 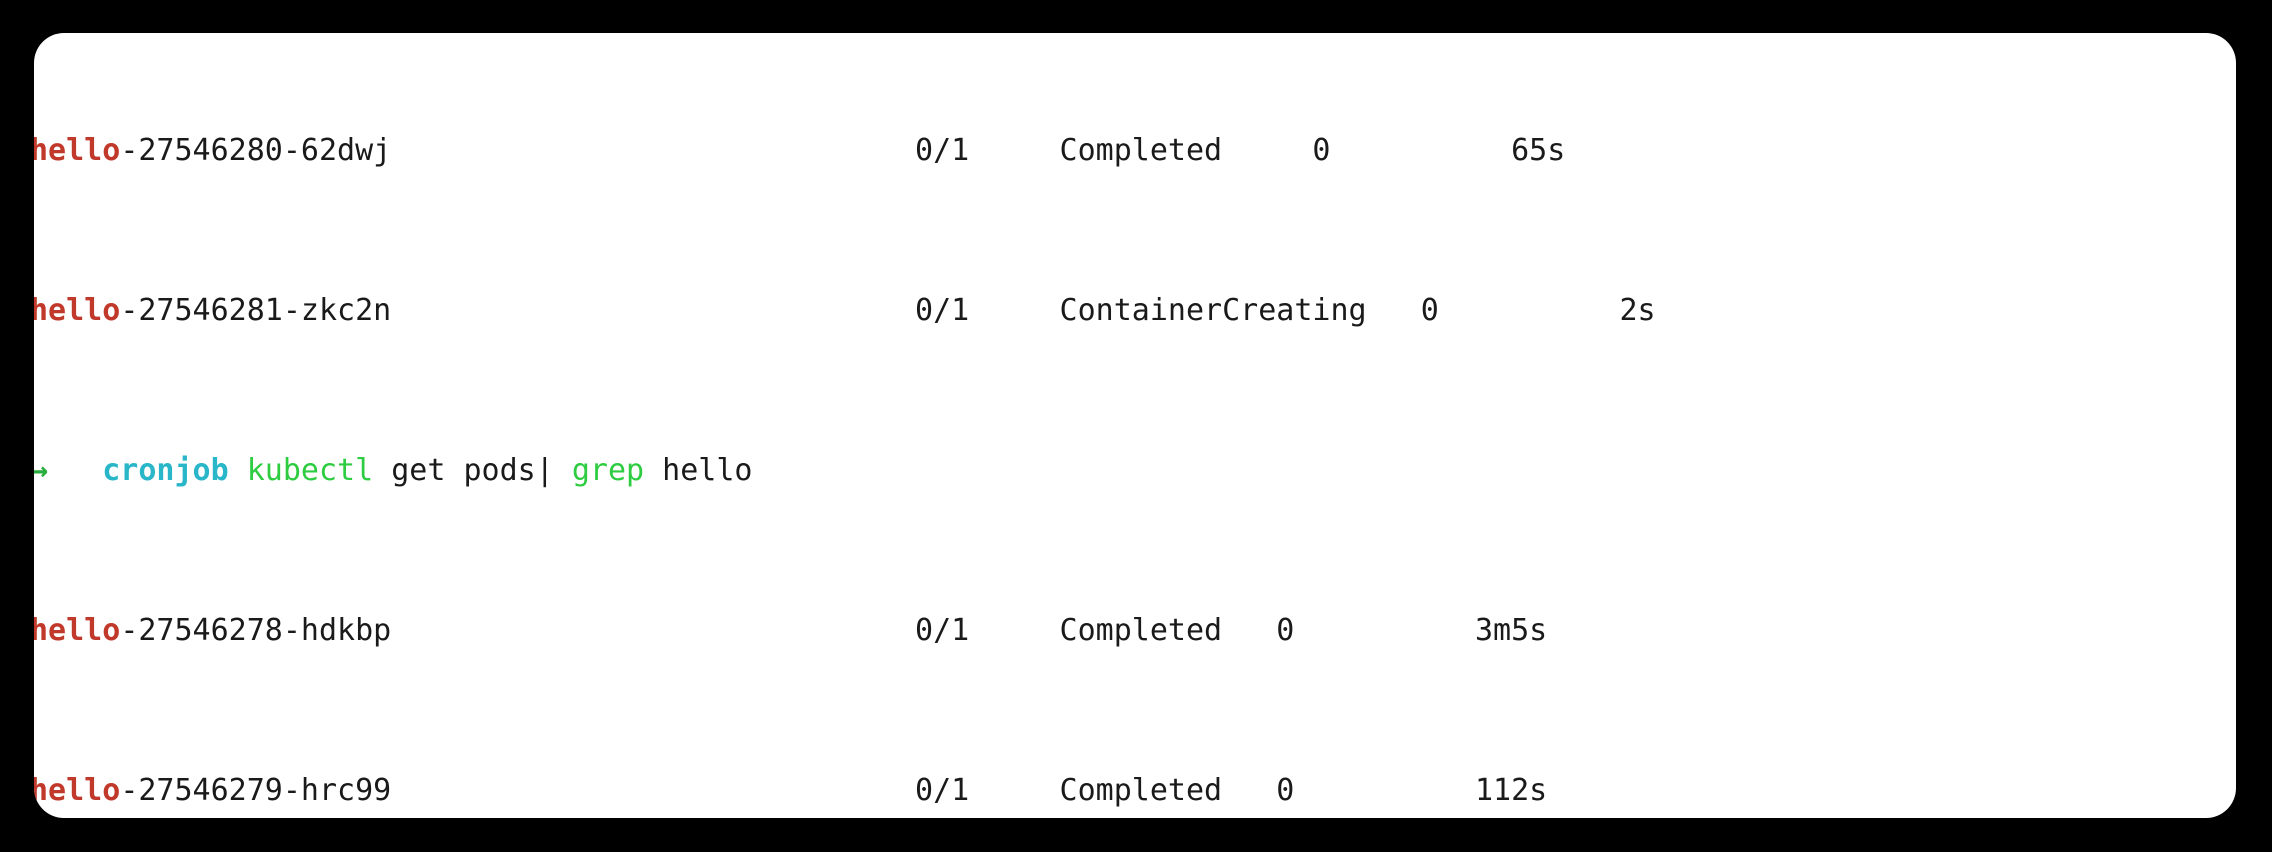 What do you see at coordinates (1637, 310) in the screenshot?
I see `pod-age: 2s` at bounding box center [1637, 310].